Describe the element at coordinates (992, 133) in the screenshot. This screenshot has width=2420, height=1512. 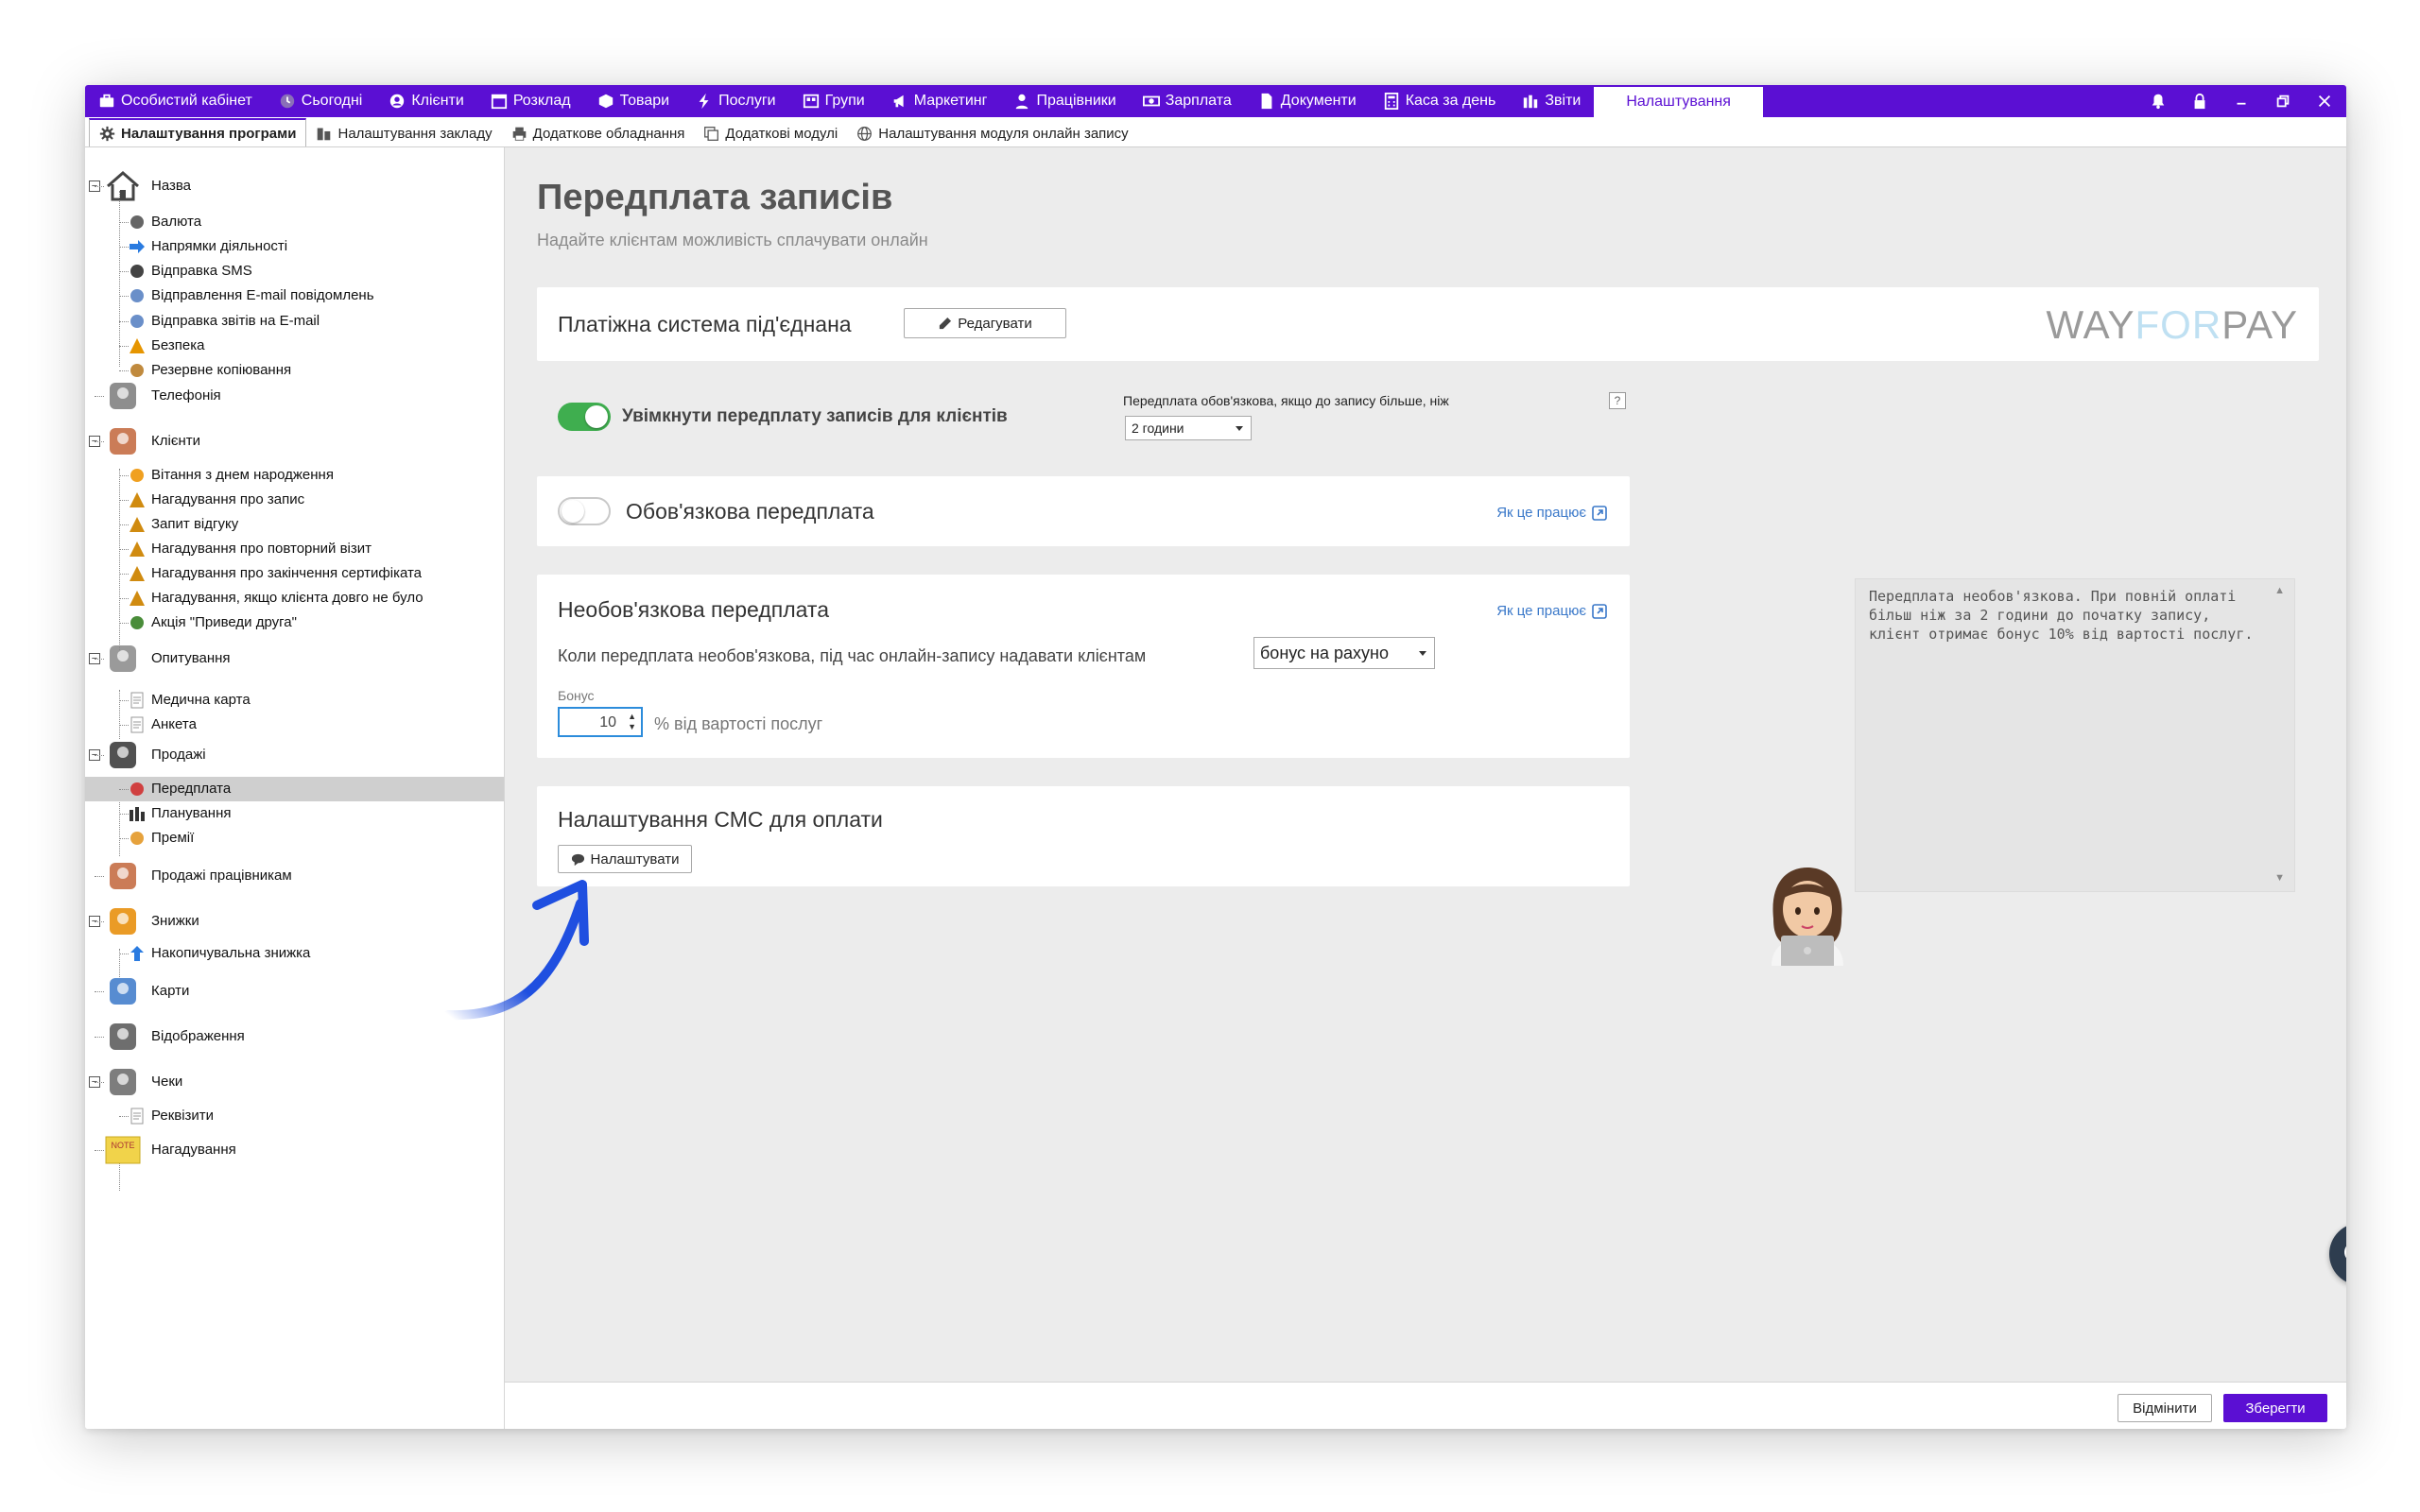
I see `tab-online-booking-module: Налаштування модуля онлайн запису` at that location.